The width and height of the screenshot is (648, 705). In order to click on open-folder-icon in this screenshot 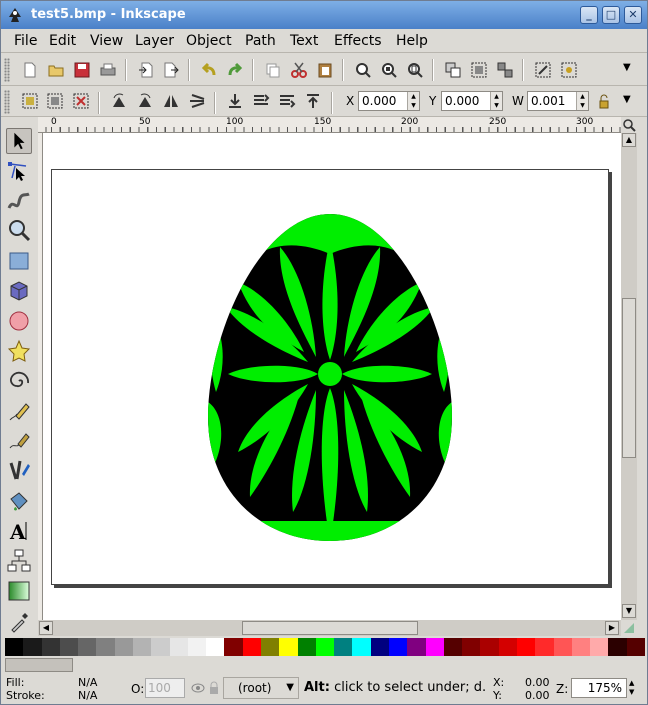, I will do `click(56, 70)`.